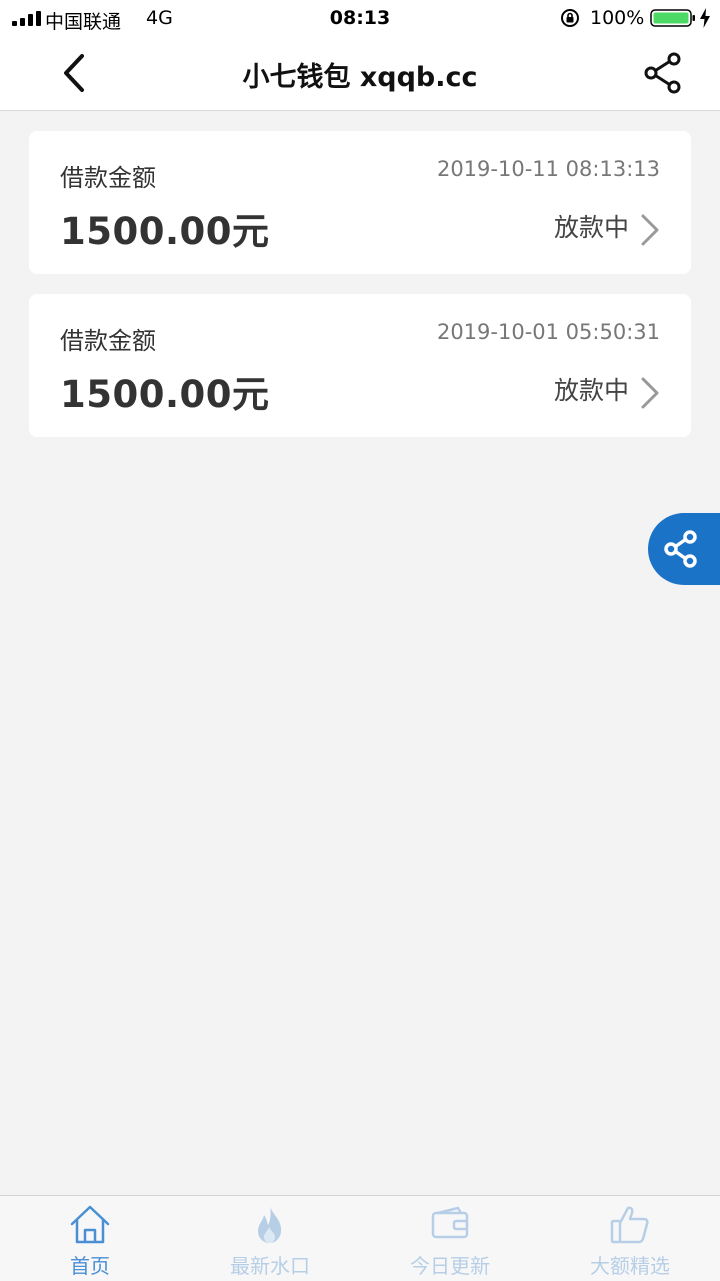 The image size is (720, 1281). I want to click on status-bar: 中国联通 4G 08:13 100%, so click(360, 18).